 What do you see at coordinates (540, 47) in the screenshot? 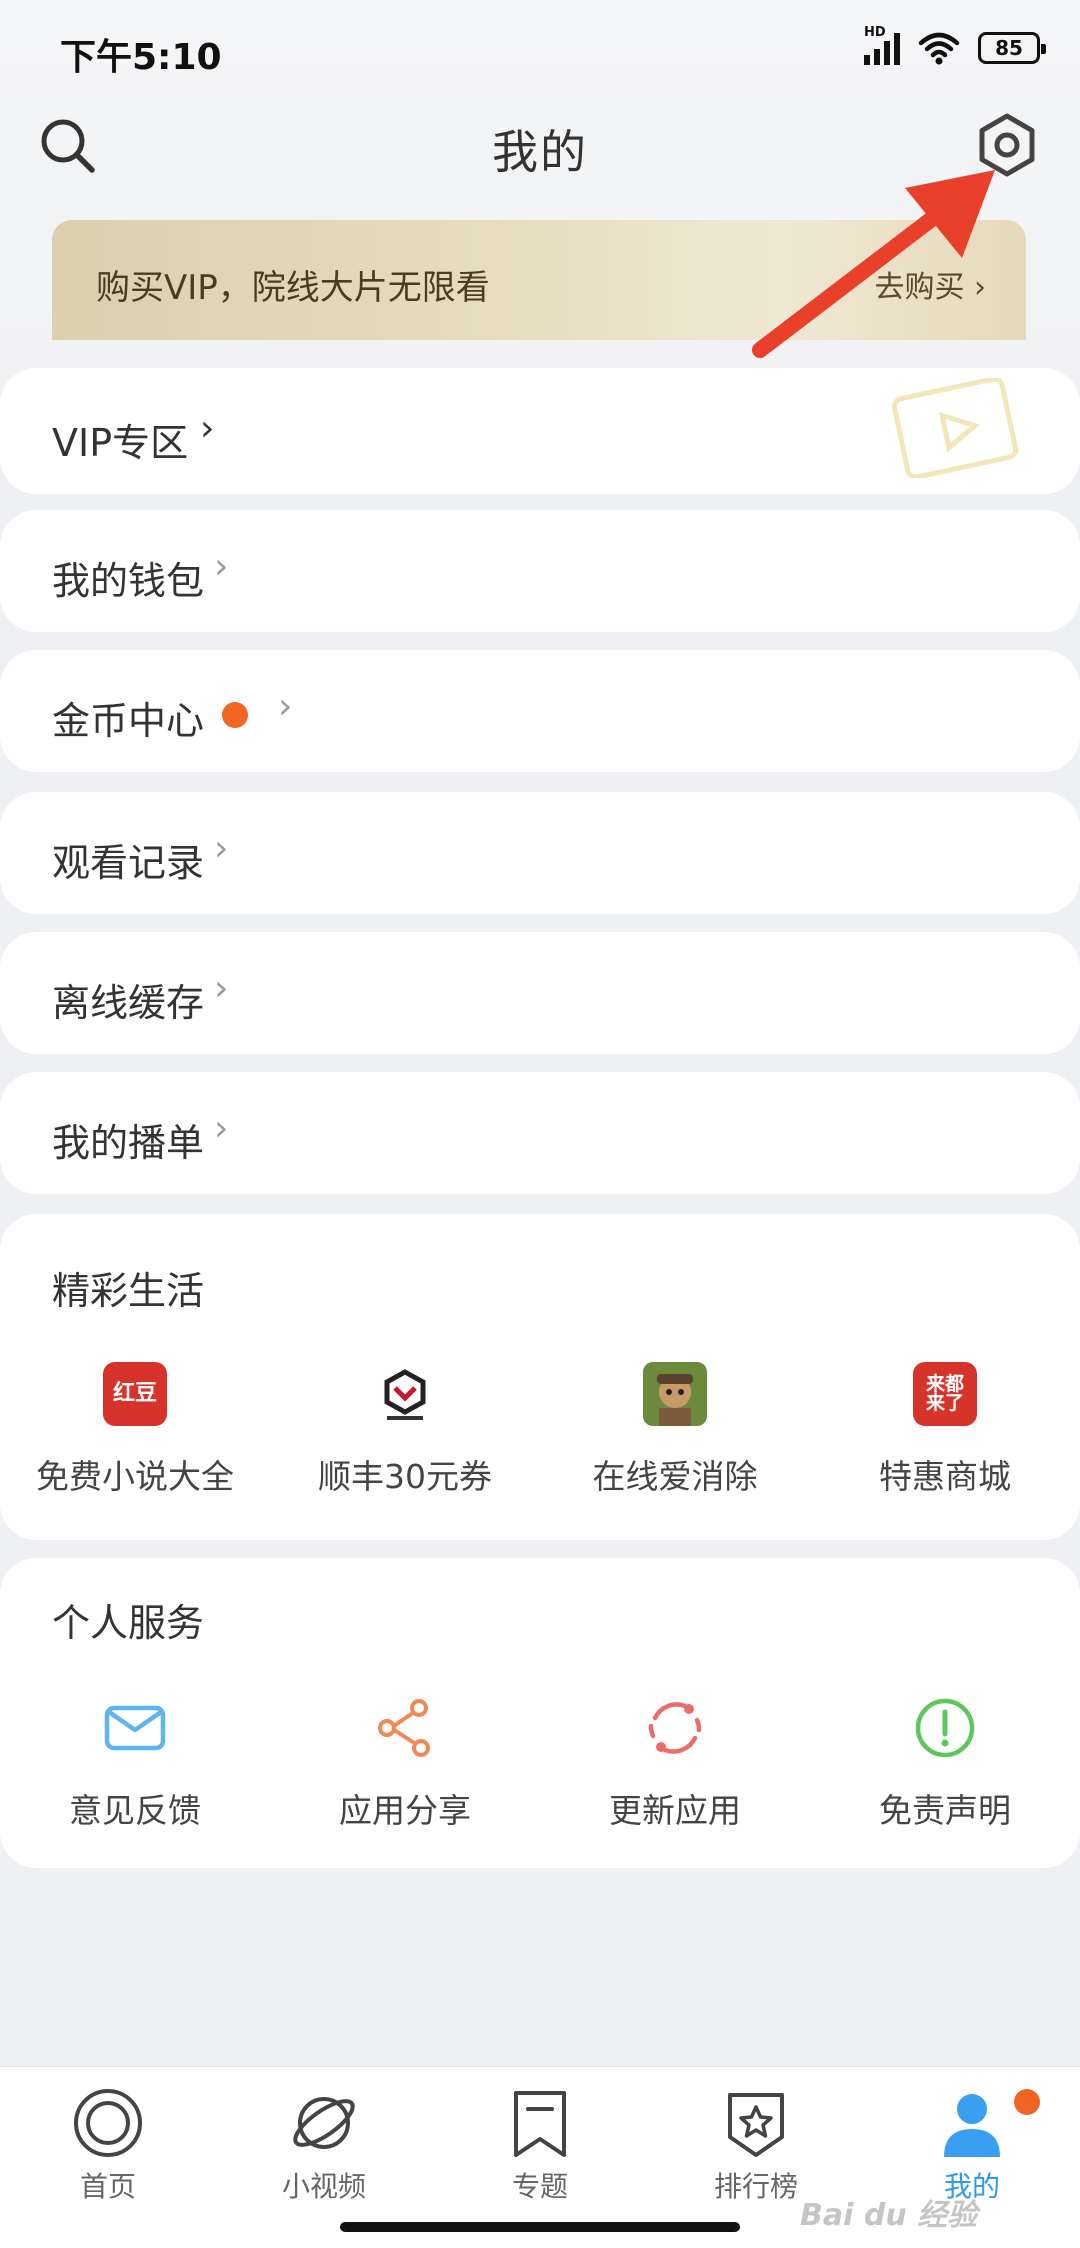
I see `status-bar: 下午5:10 HD 85` at bounding box center [540, 47].